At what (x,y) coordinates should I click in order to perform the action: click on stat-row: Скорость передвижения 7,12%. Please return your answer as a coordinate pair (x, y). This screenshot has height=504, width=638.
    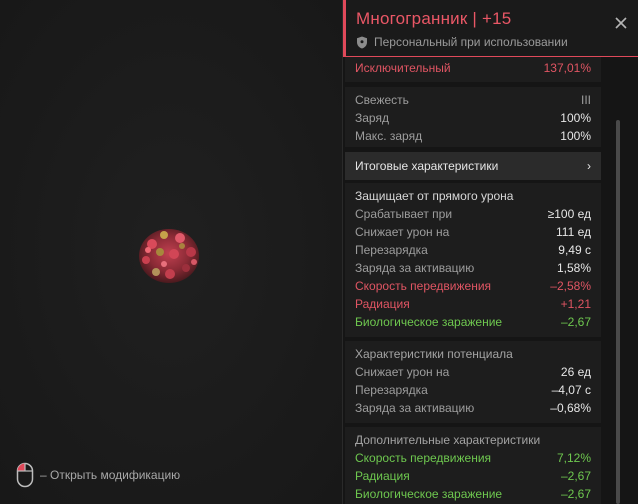
    Looking at the image, I should click on (473, 458).